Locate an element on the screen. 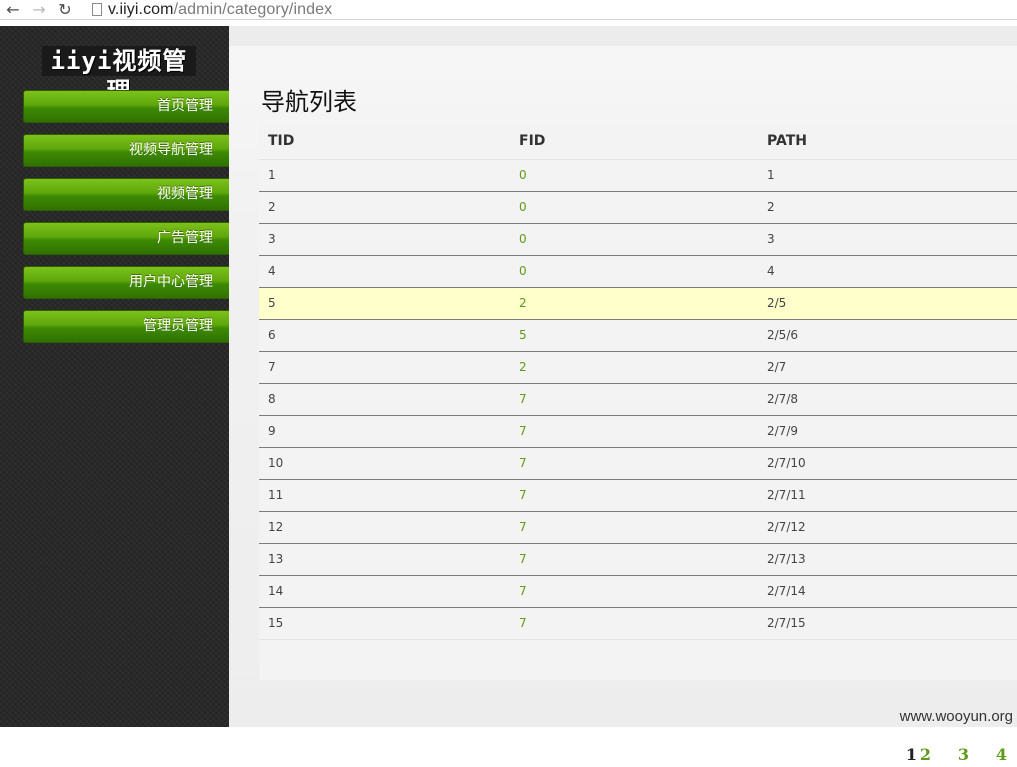 This screenshot has height=767, width=1017. pagination: 1 2 3 4 is located at coordinates (956, 756).